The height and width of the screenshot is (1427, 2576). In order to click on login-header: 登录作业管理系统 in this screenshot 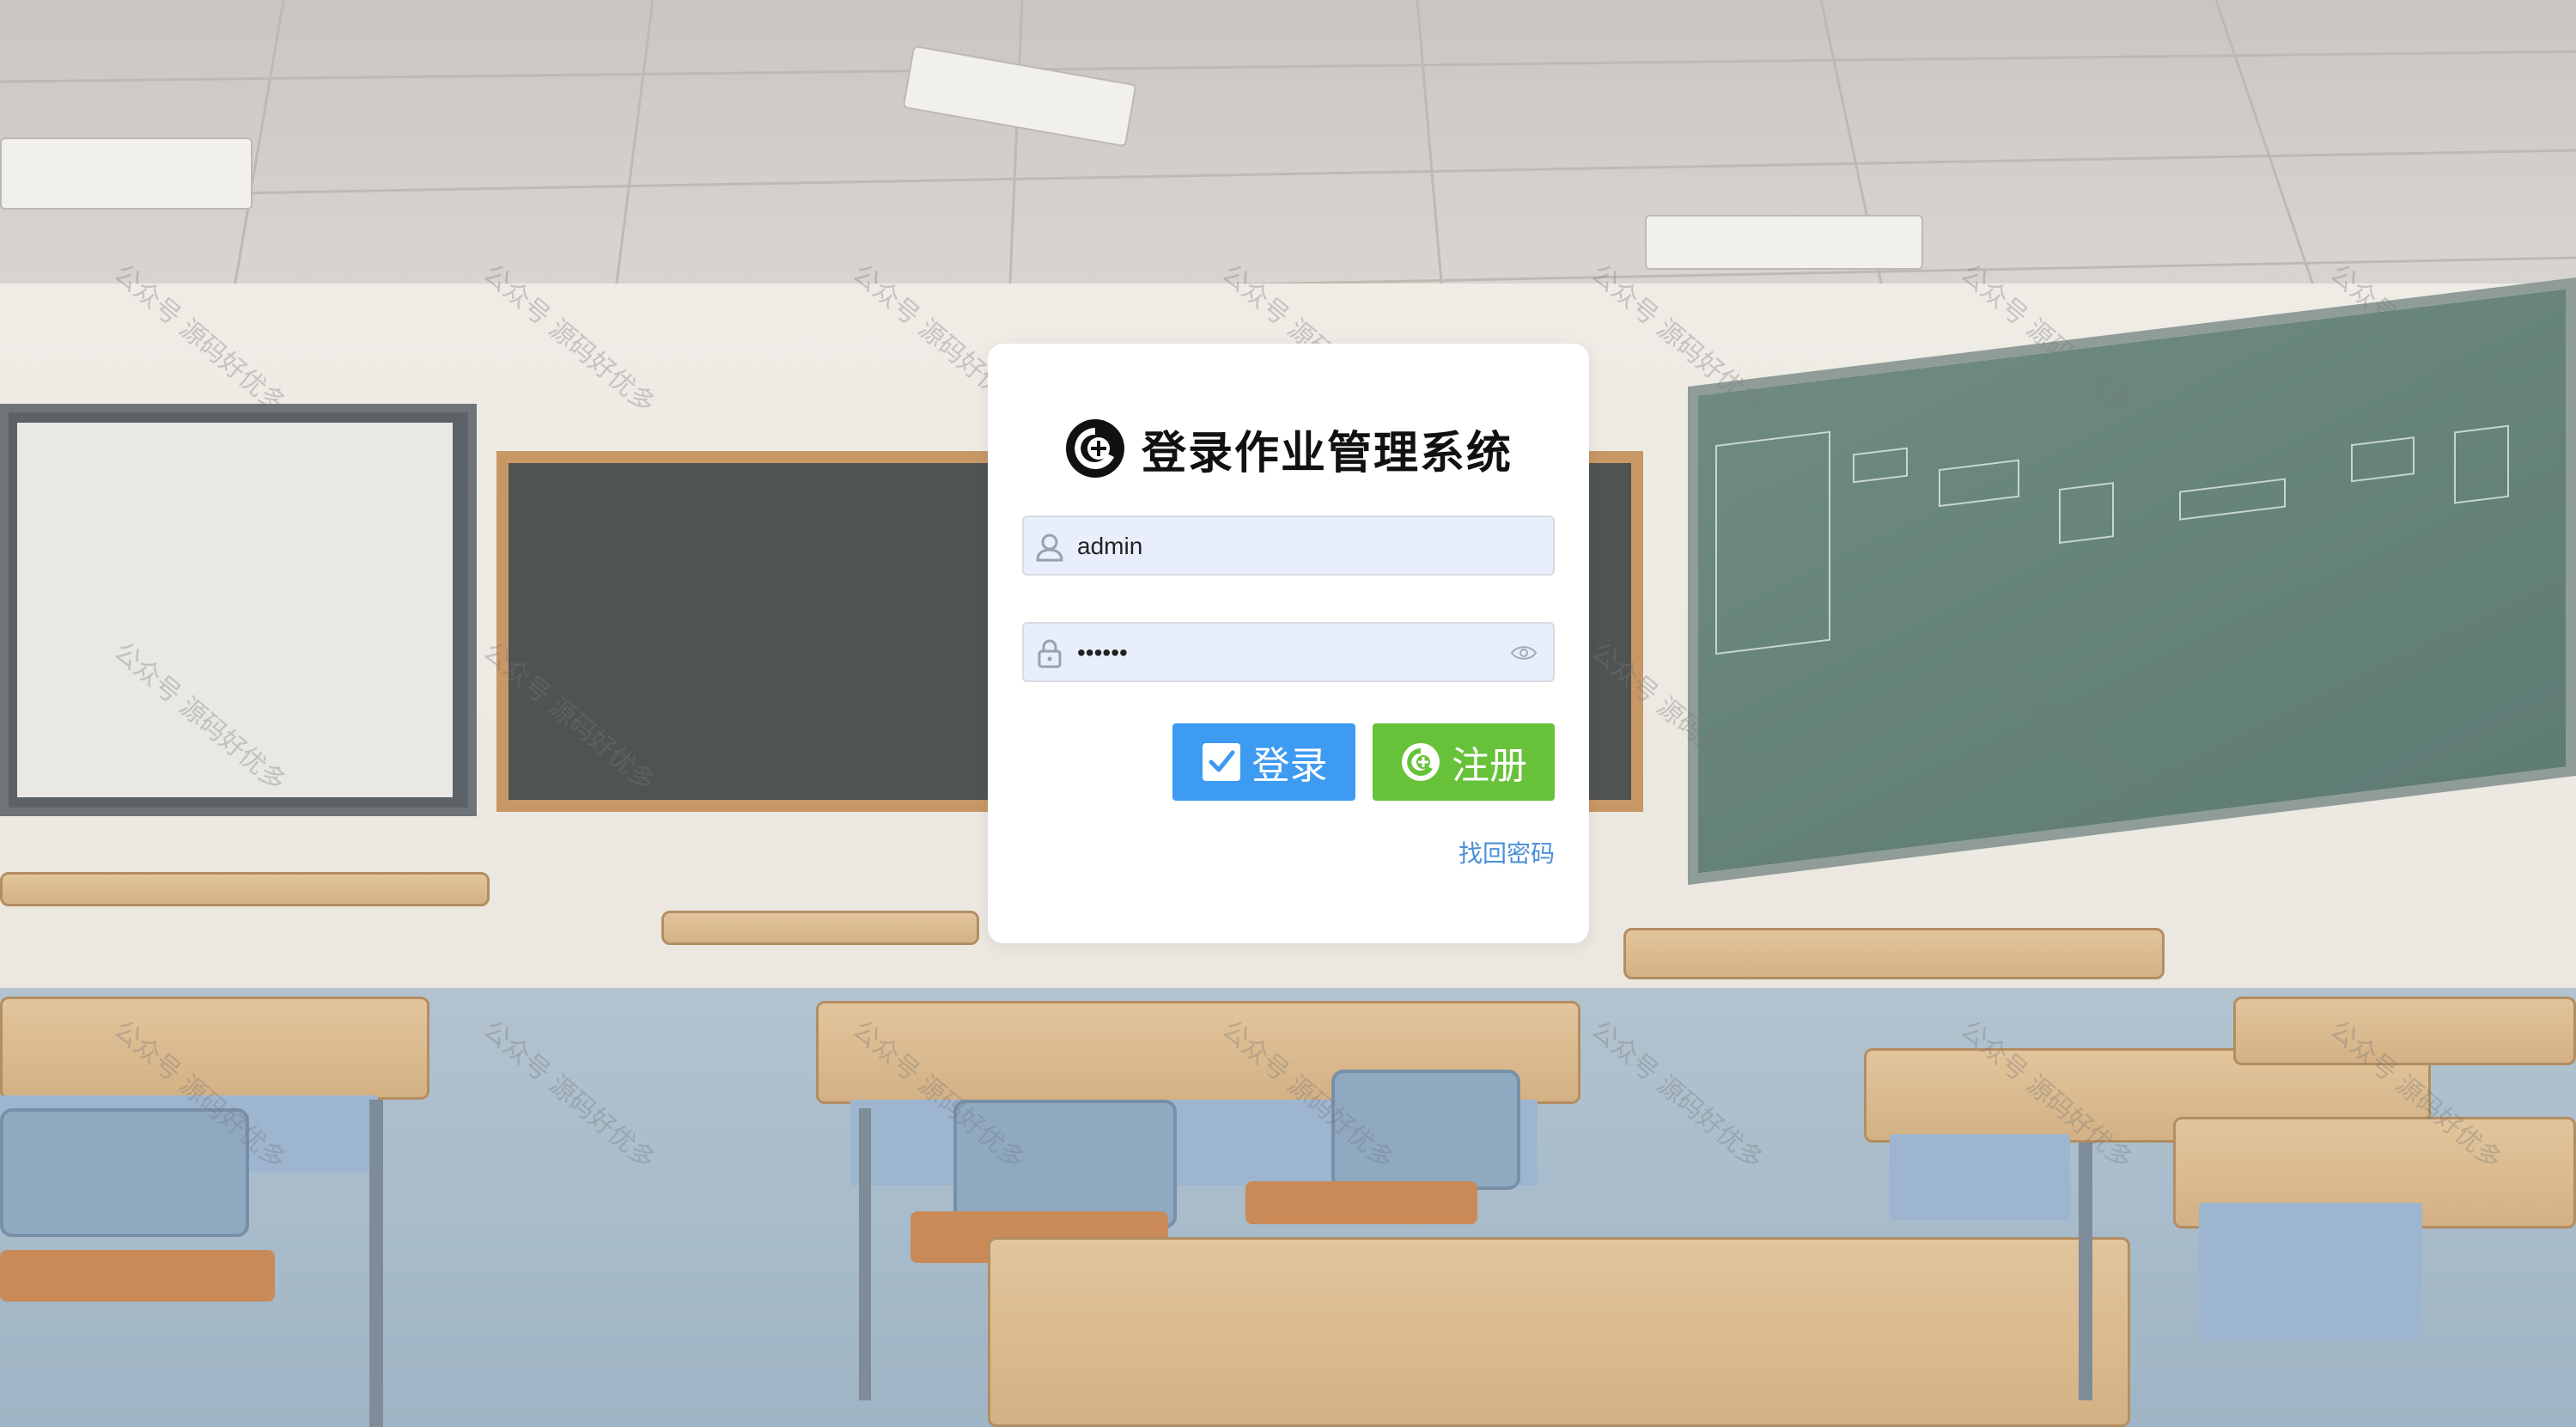, I will do `click(1288, 448)`.